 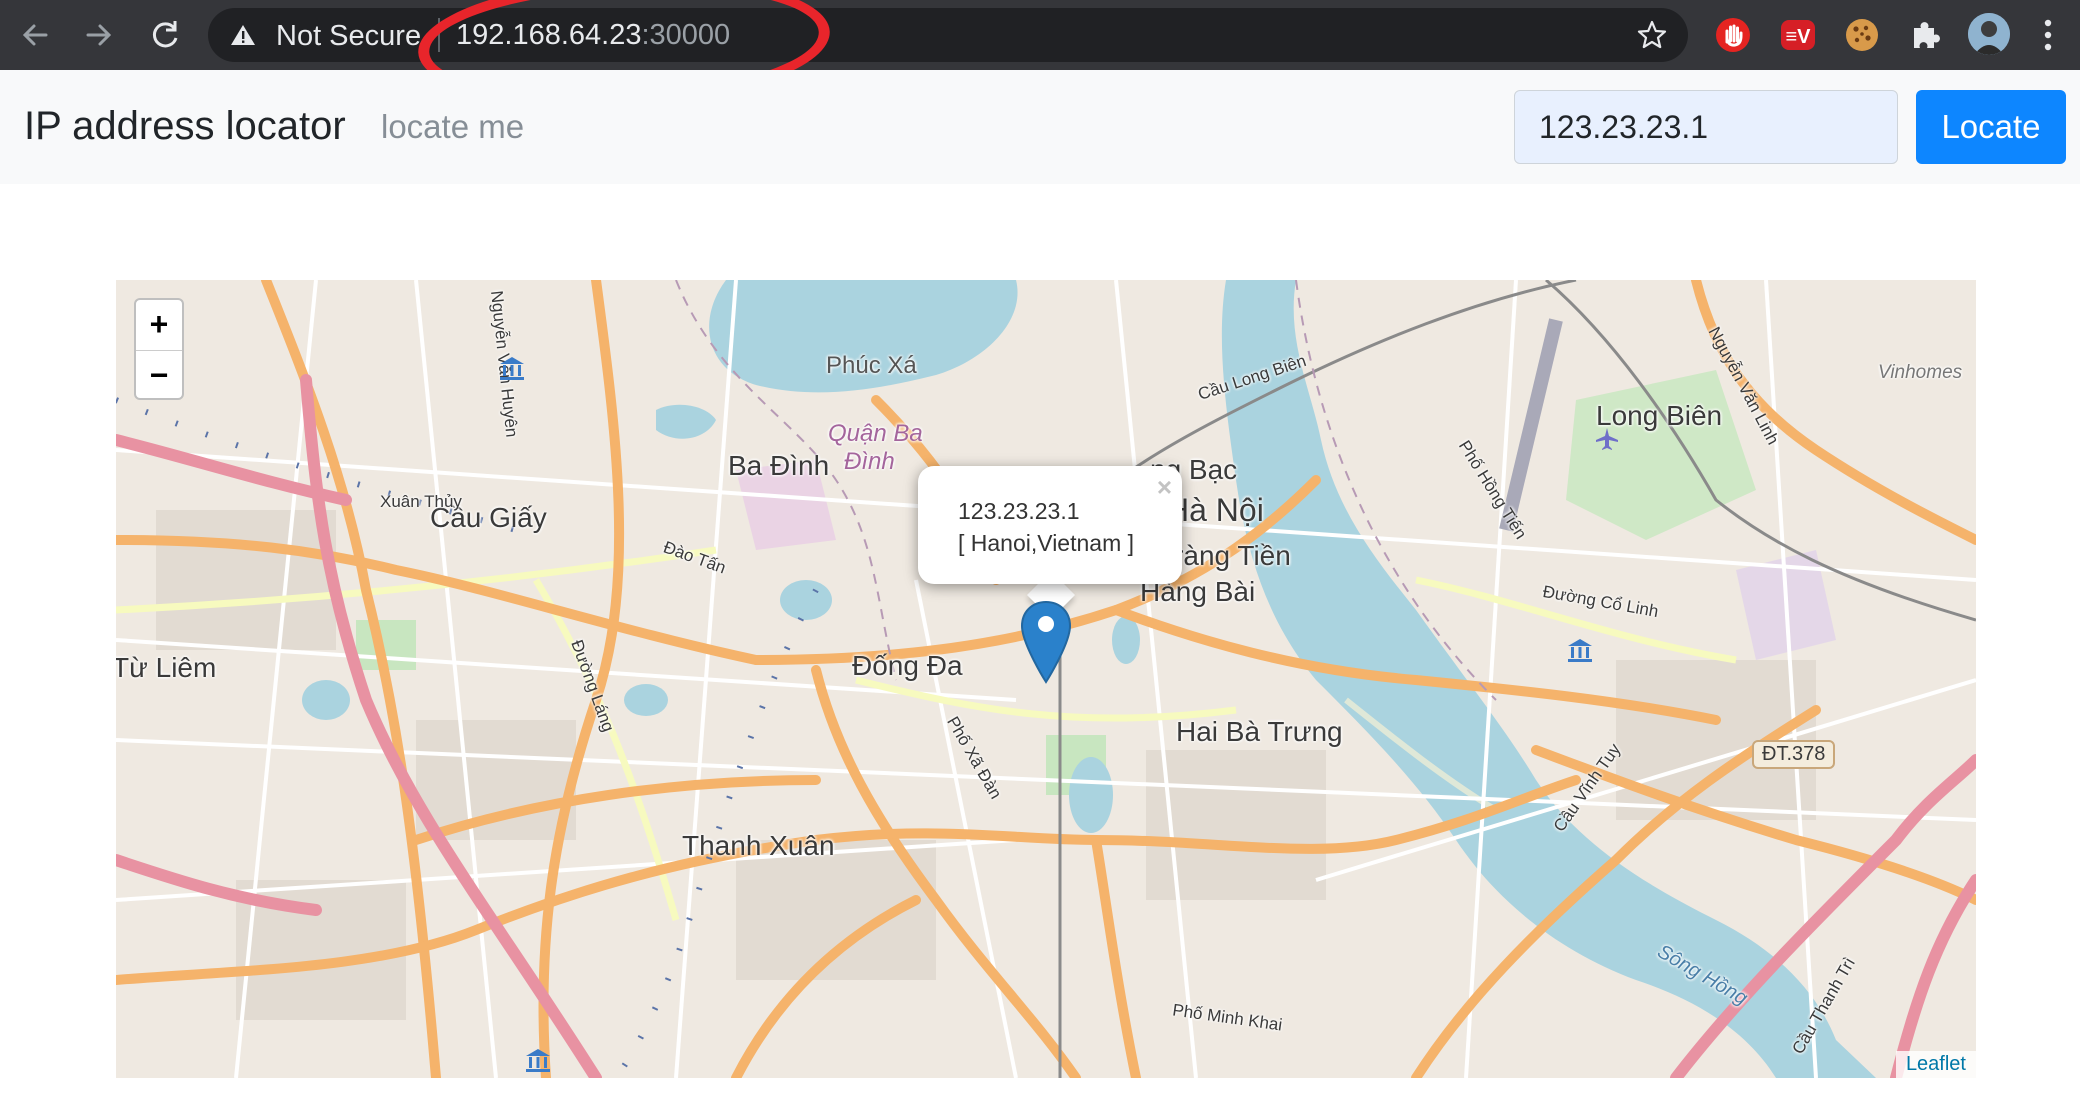 What do you see at coordinates (165, 35) in the screenshot?
I see `reload-icon` at bounding box center [165, 35].